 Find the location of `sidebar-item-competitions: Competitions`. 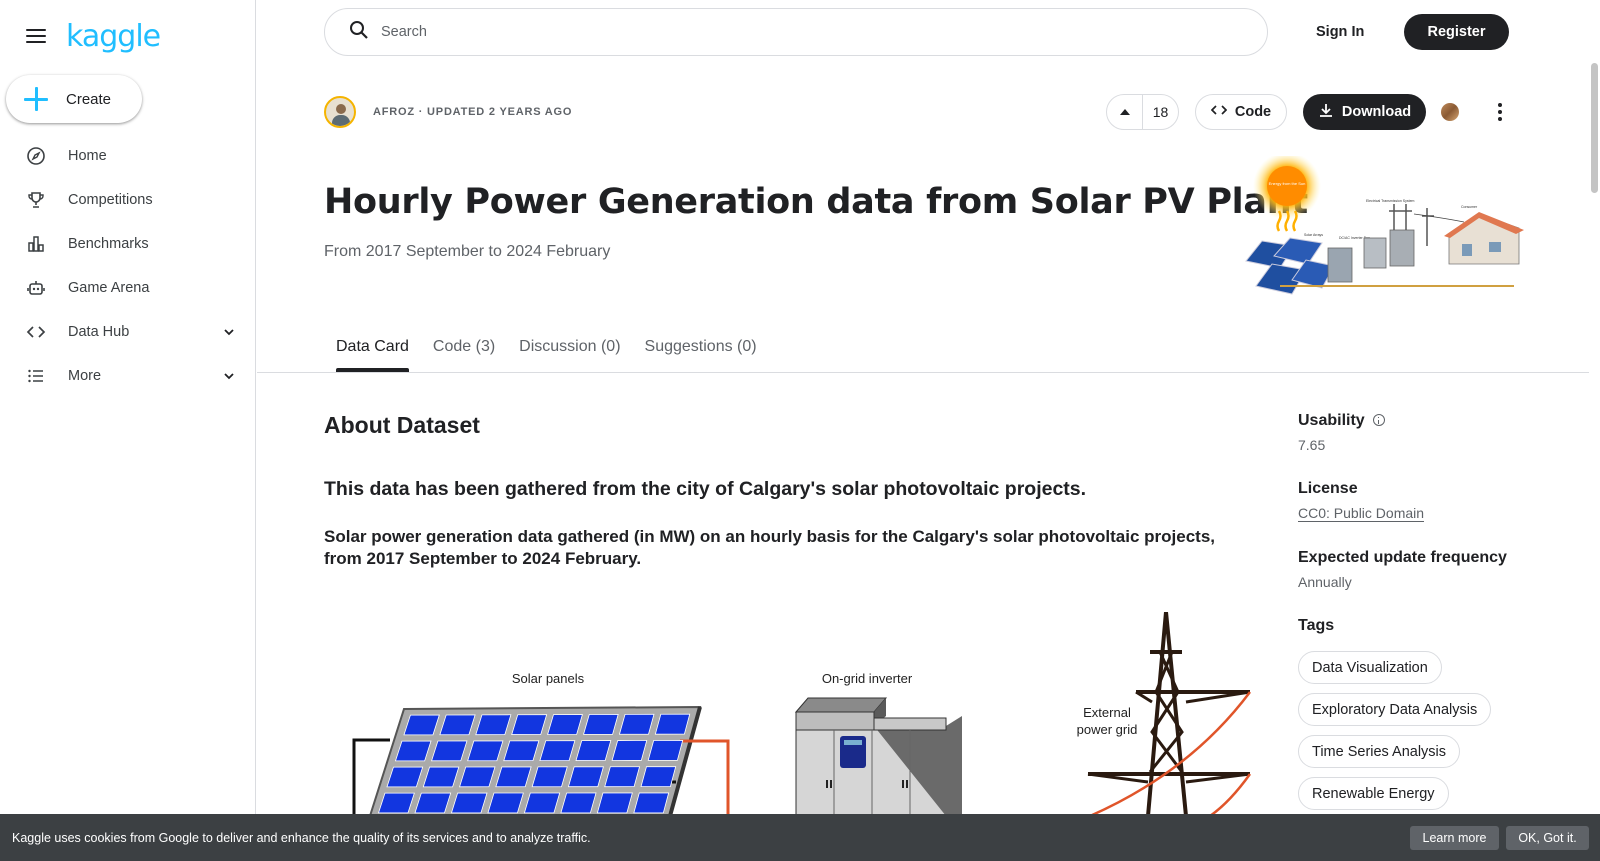

sidebar-item-competitions: Competitions is located at coordinates (128, 200).